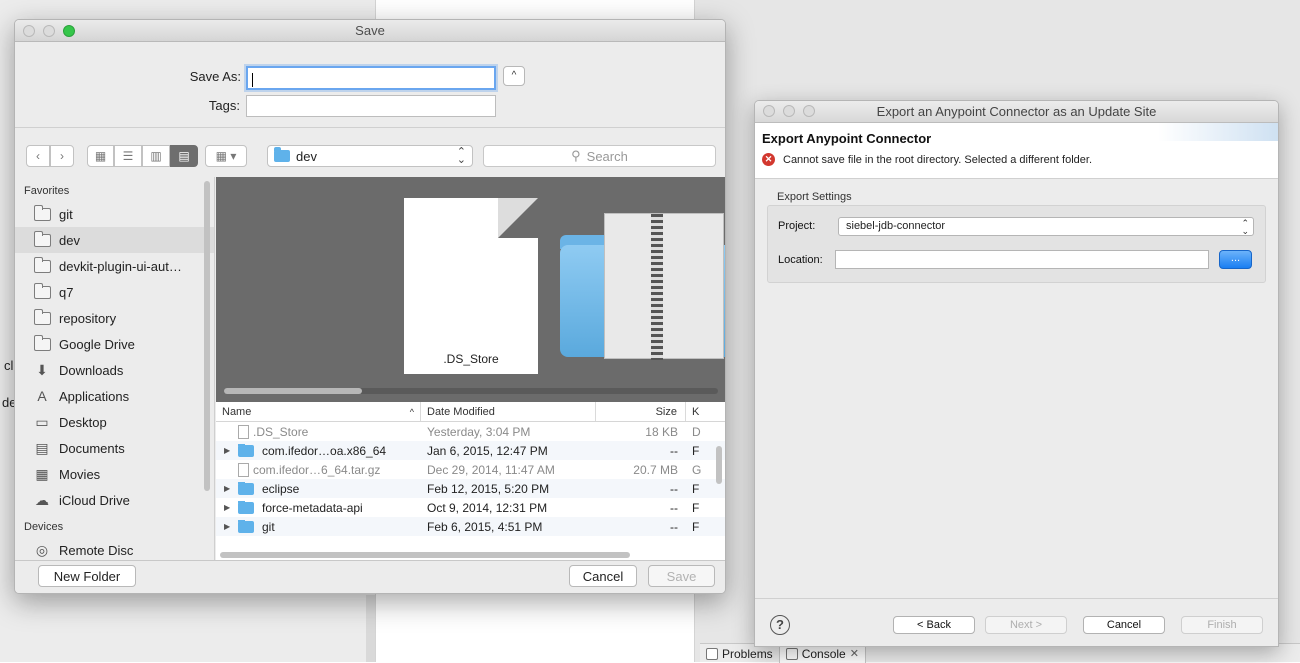  I want to click on console-icon, so click(791, 653).